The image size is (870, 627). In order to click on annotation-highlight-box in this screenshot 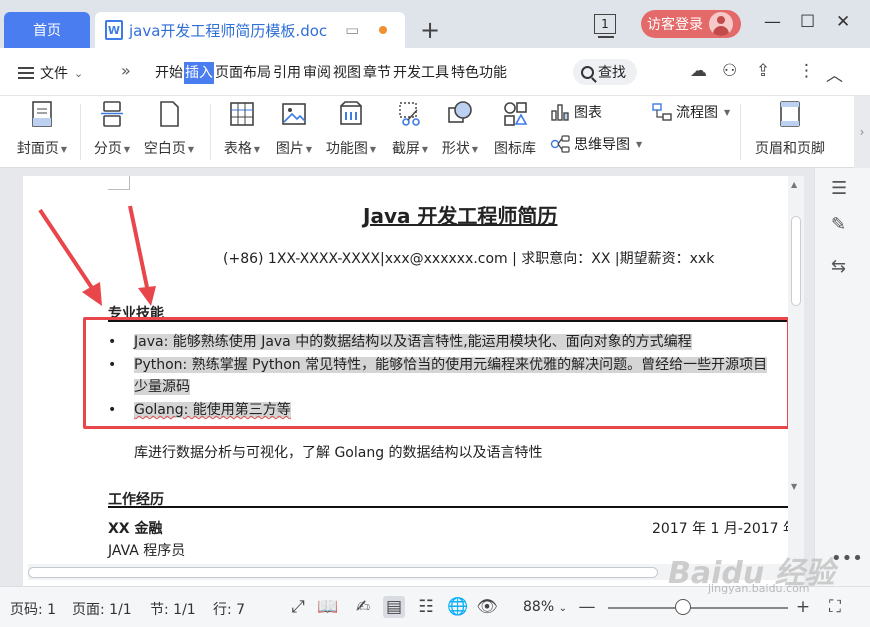, I will do `click(436, 373)`.